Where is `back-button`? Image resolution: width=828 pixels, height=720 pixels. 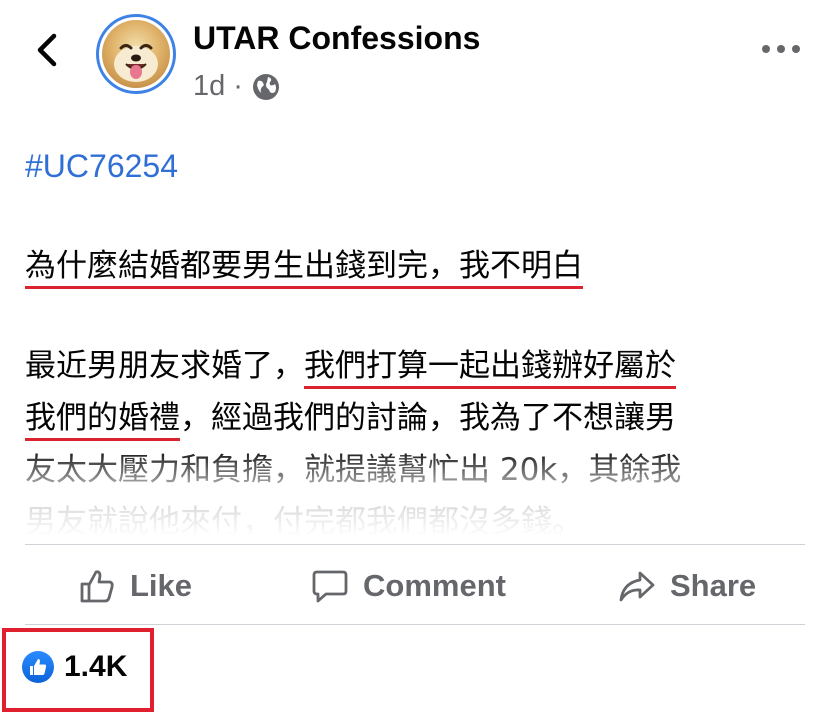 back-button is located at coordinates (48, 50).